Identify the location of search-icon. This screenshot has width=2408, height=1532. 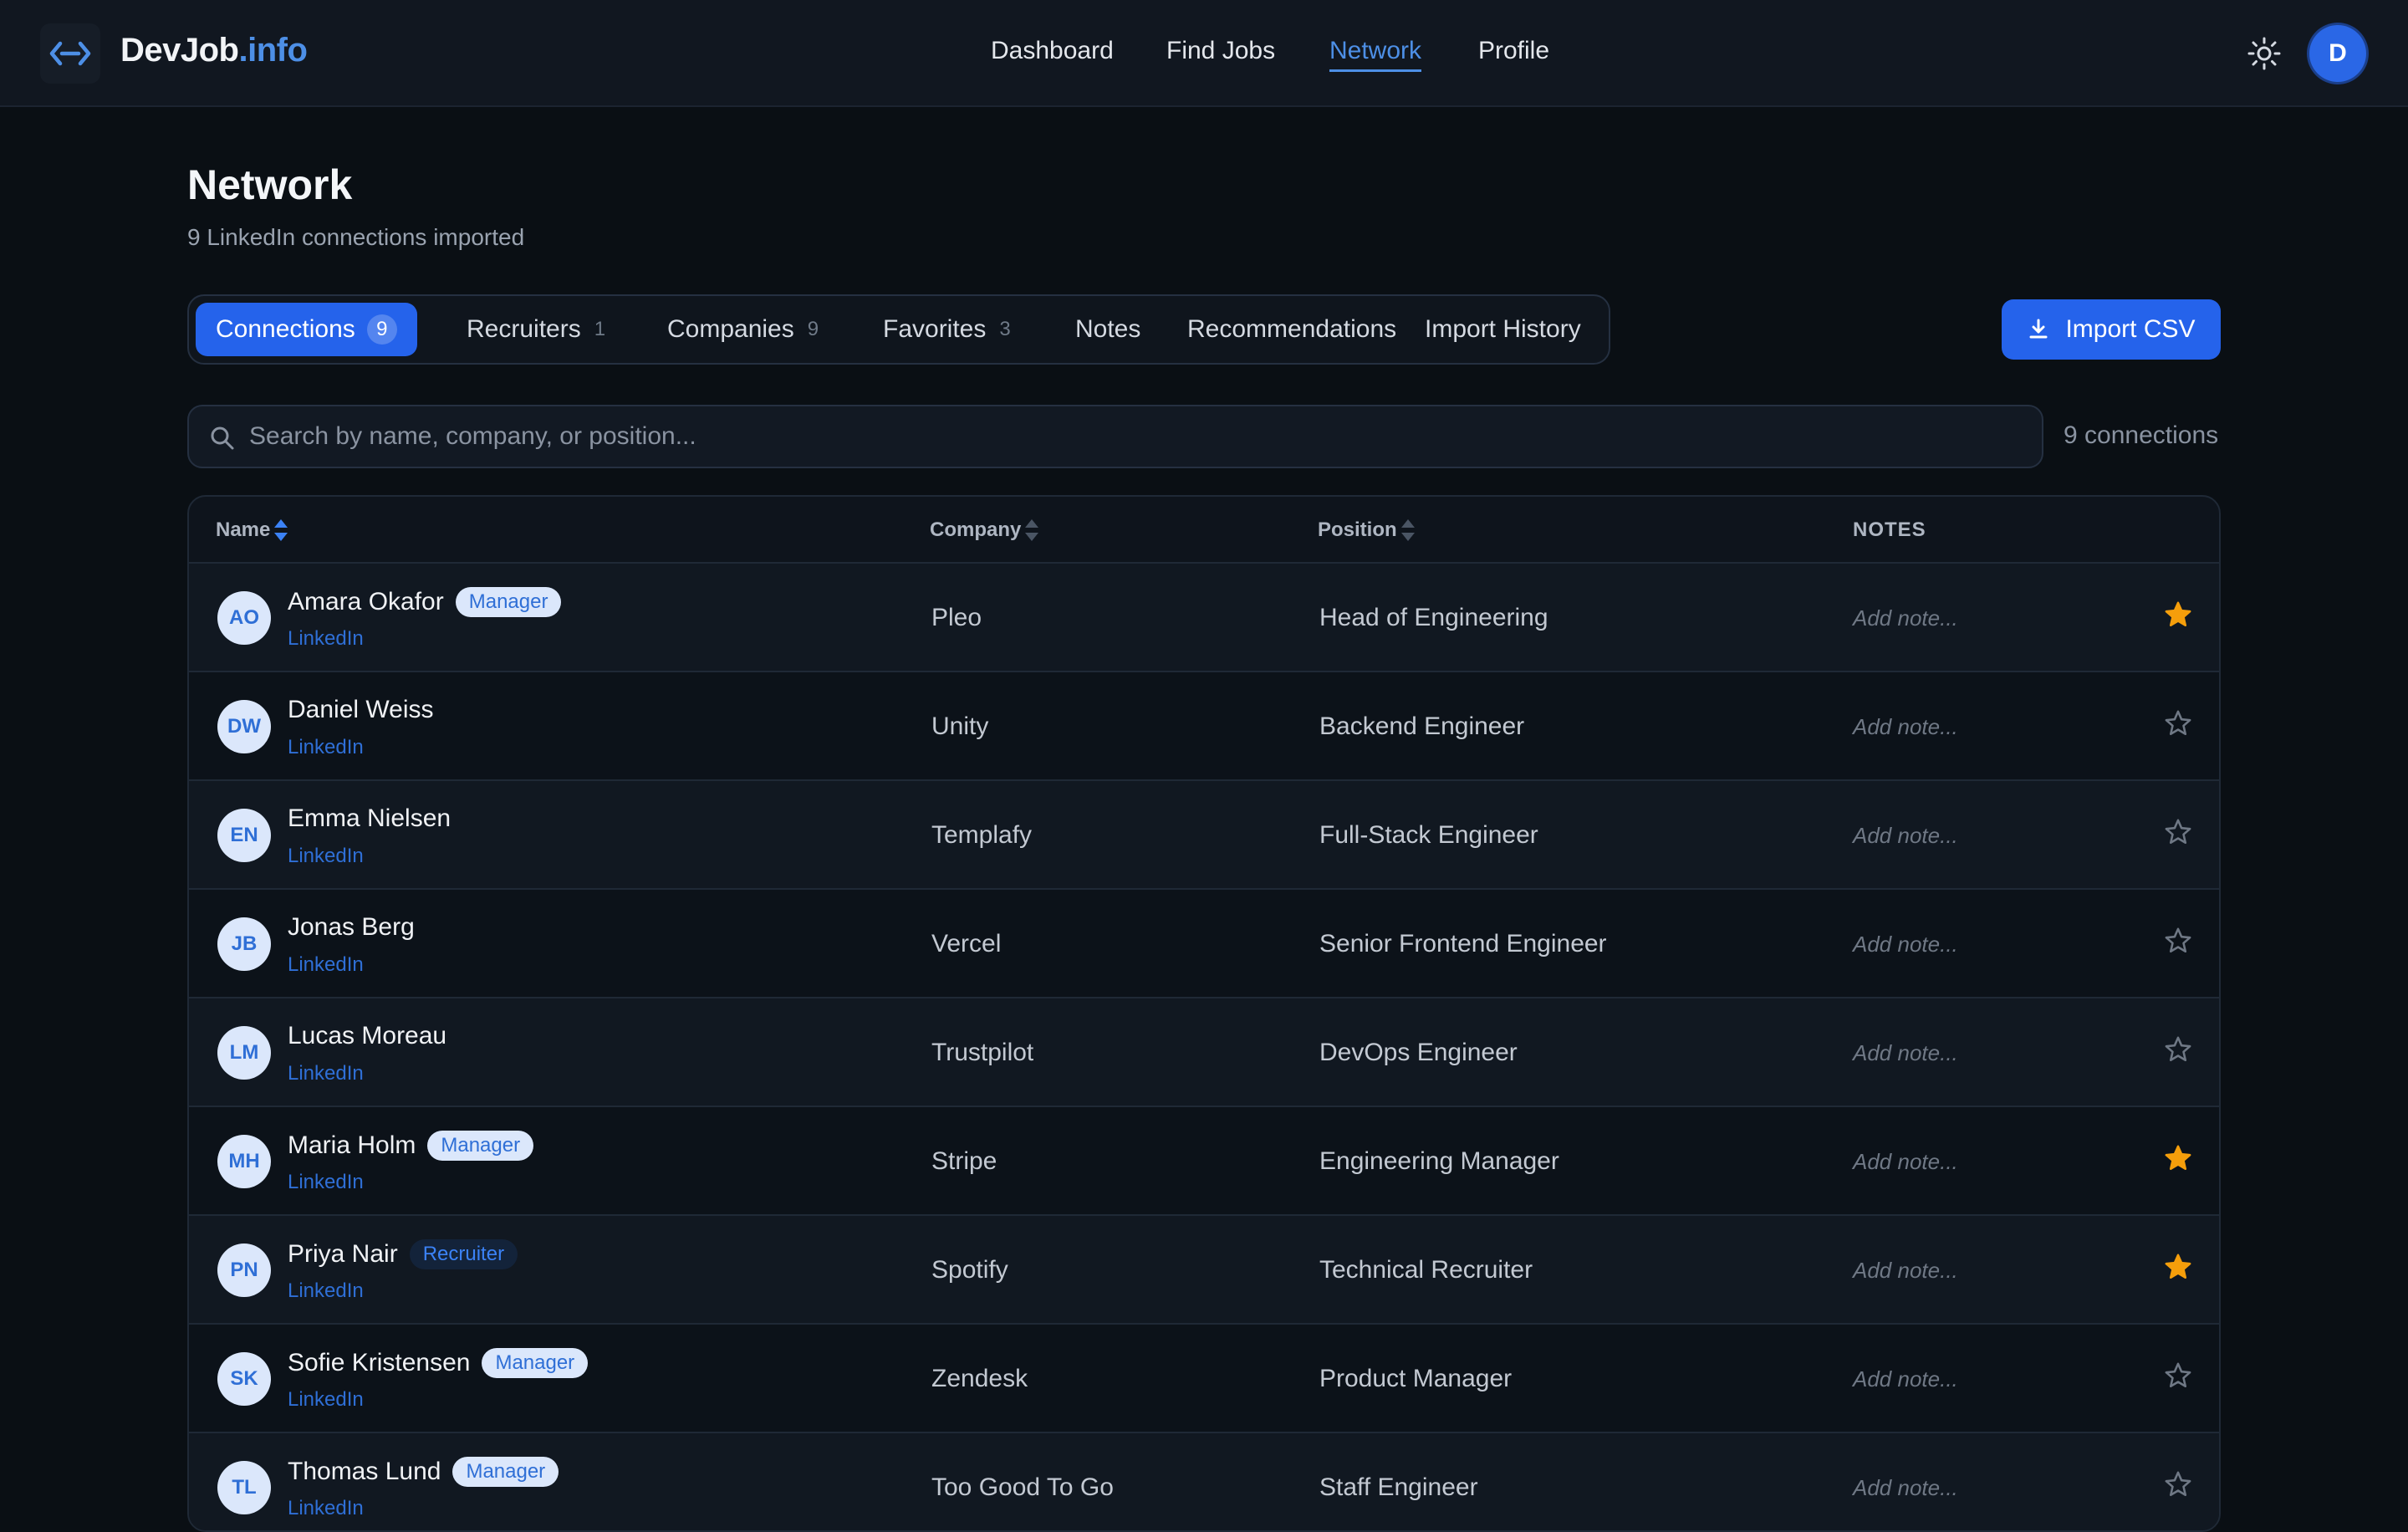
(223, 438).